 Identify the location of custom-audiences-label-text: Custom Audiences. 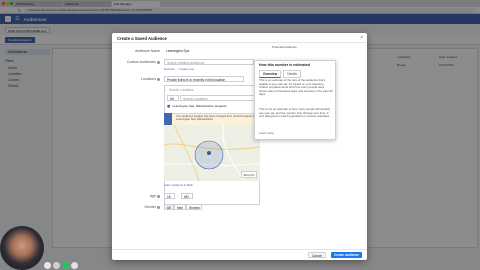
(141, 62).